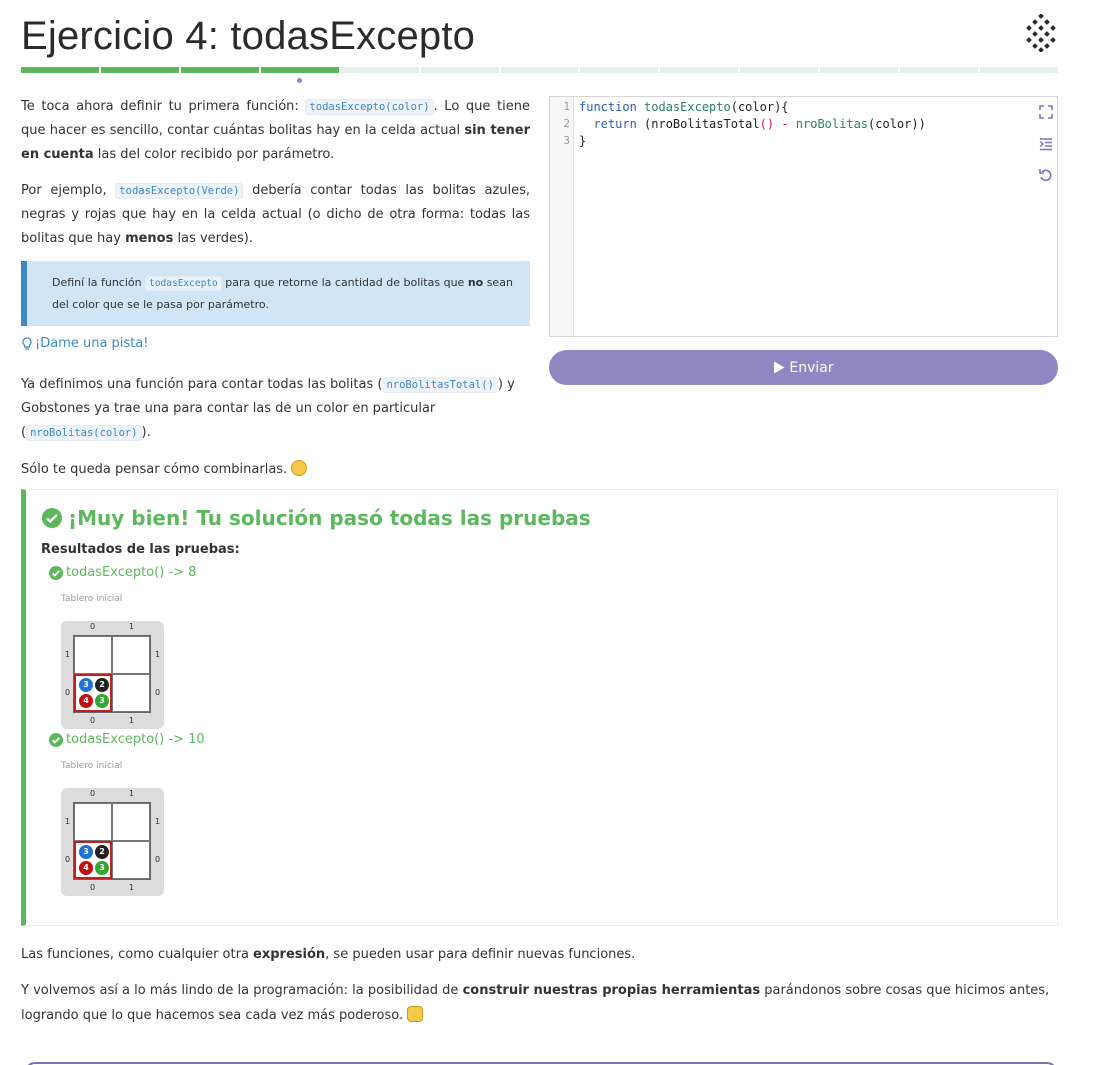  Describe the element at coordinates (1046, 175) in the screenshot. I see `undo-icon` at that location.